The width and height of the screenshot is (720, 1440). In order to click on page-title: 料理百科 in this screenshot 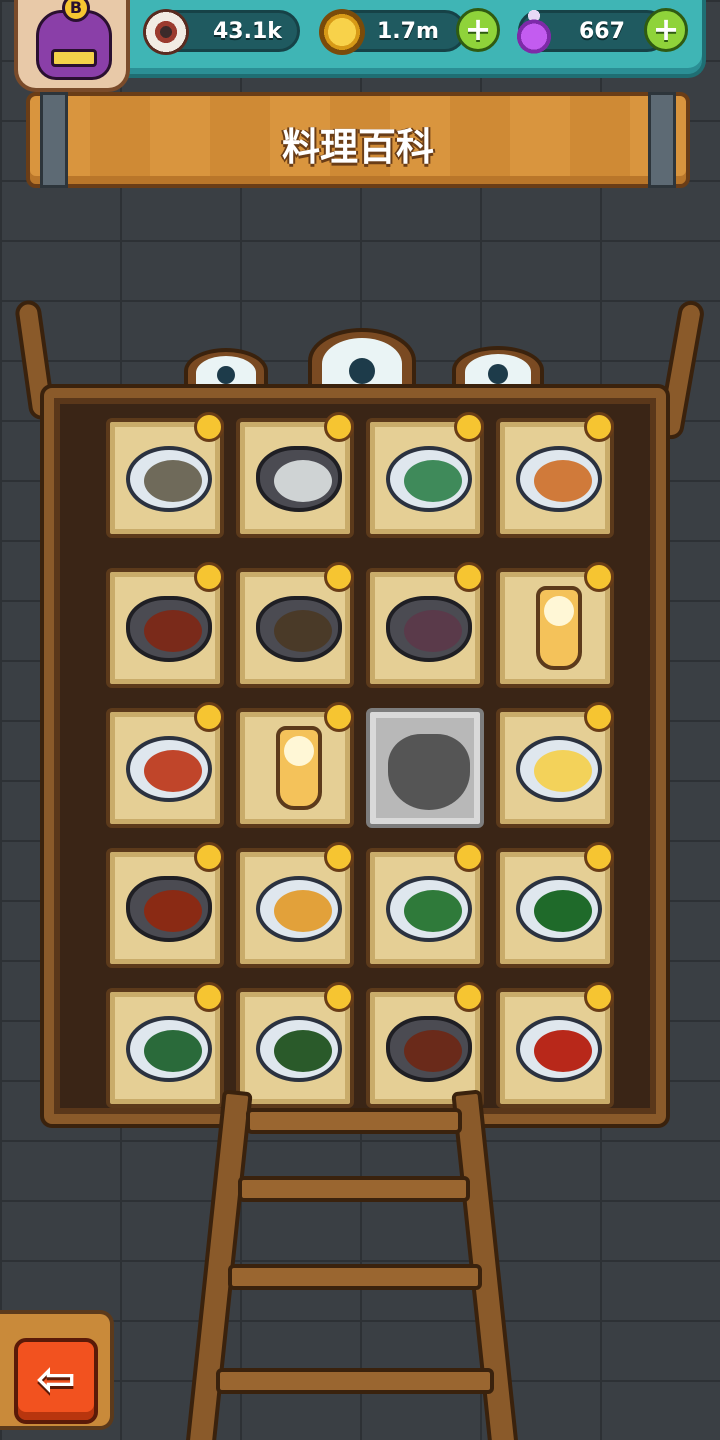, I will do `click(357, 147)`.